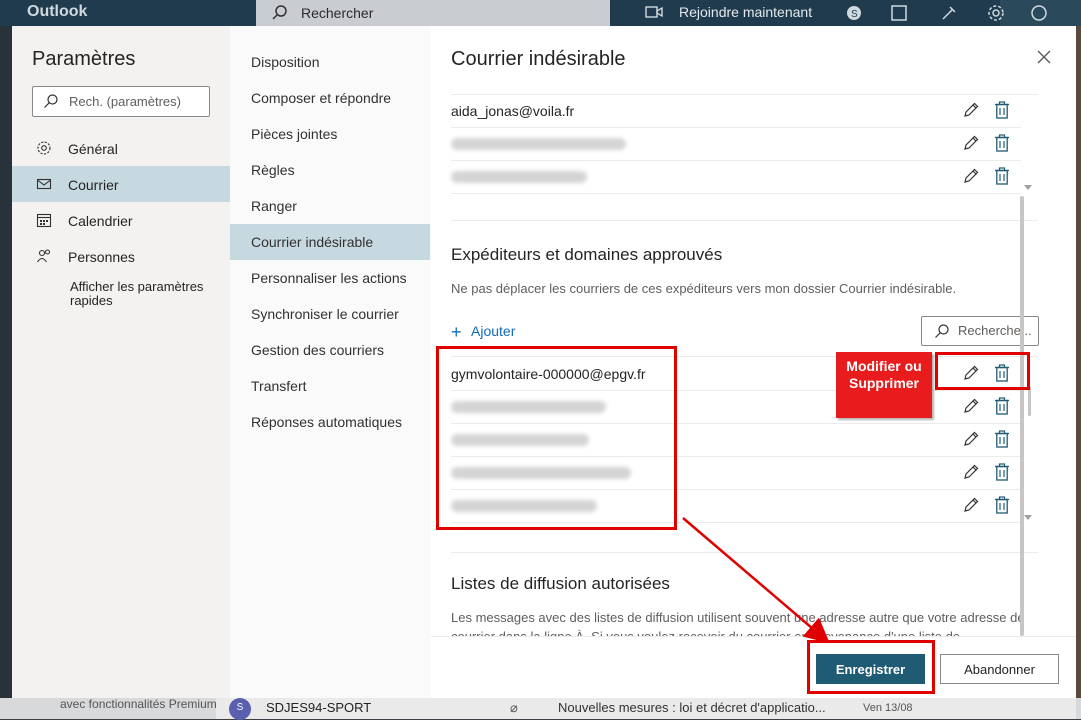  Describe the element at coordinates (899, 13) in the screenshot. I see `office-icon` at that location.